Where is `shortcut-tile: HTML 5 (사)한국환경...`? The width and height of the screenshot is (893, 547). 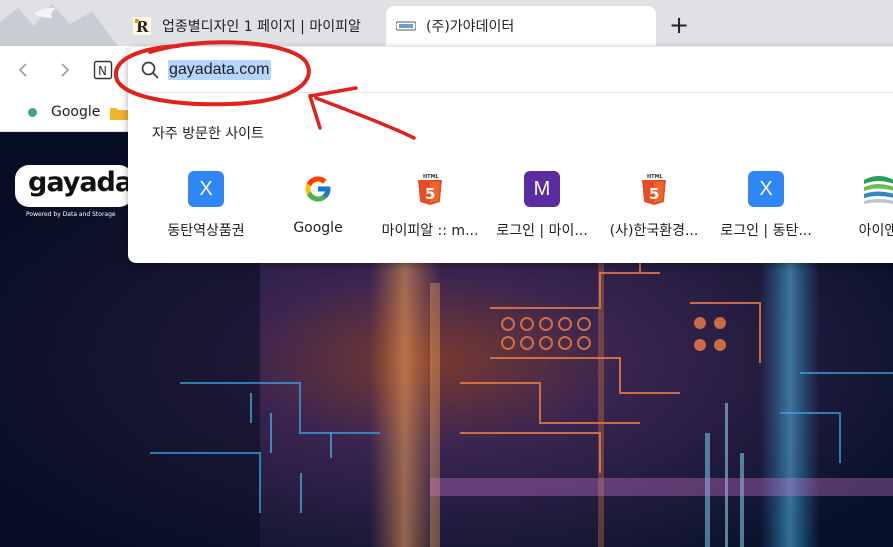
shortcut-tile: HTML 5 (사)한국환경... is located at coordinates (654, 209).